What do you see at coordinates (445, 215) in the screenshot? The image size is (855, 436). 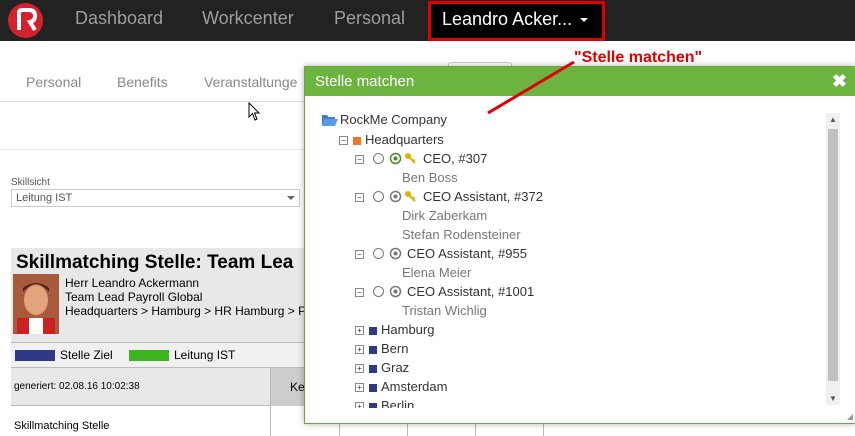 I see `position-holder: Dirk Zaberkam` at bounding box center [445, 215].